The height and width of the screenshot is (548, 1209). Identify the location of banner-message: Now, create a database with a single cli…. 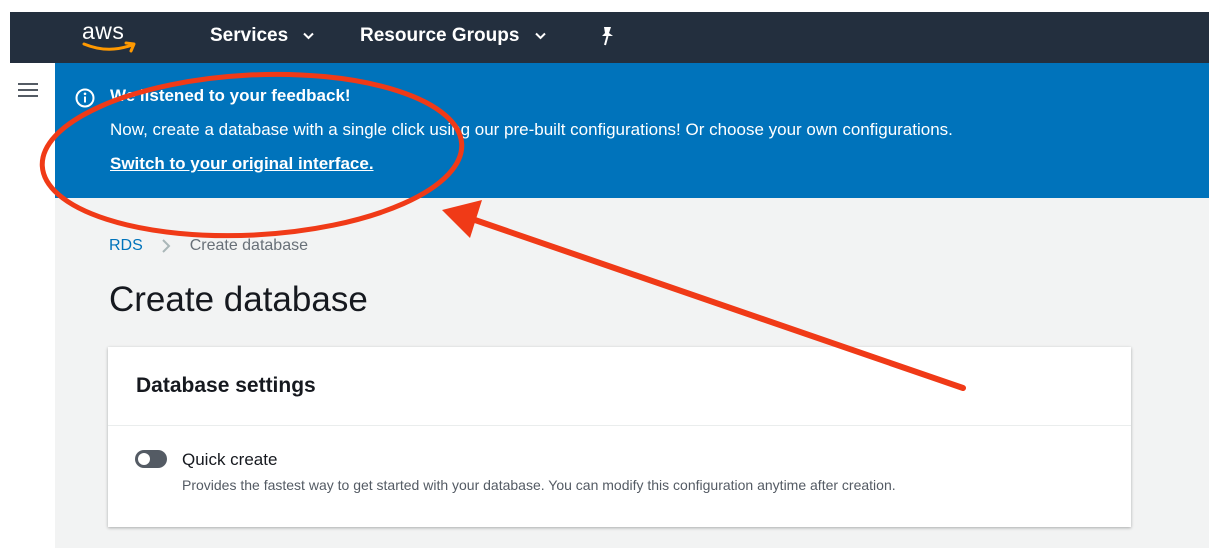
(531, 129).